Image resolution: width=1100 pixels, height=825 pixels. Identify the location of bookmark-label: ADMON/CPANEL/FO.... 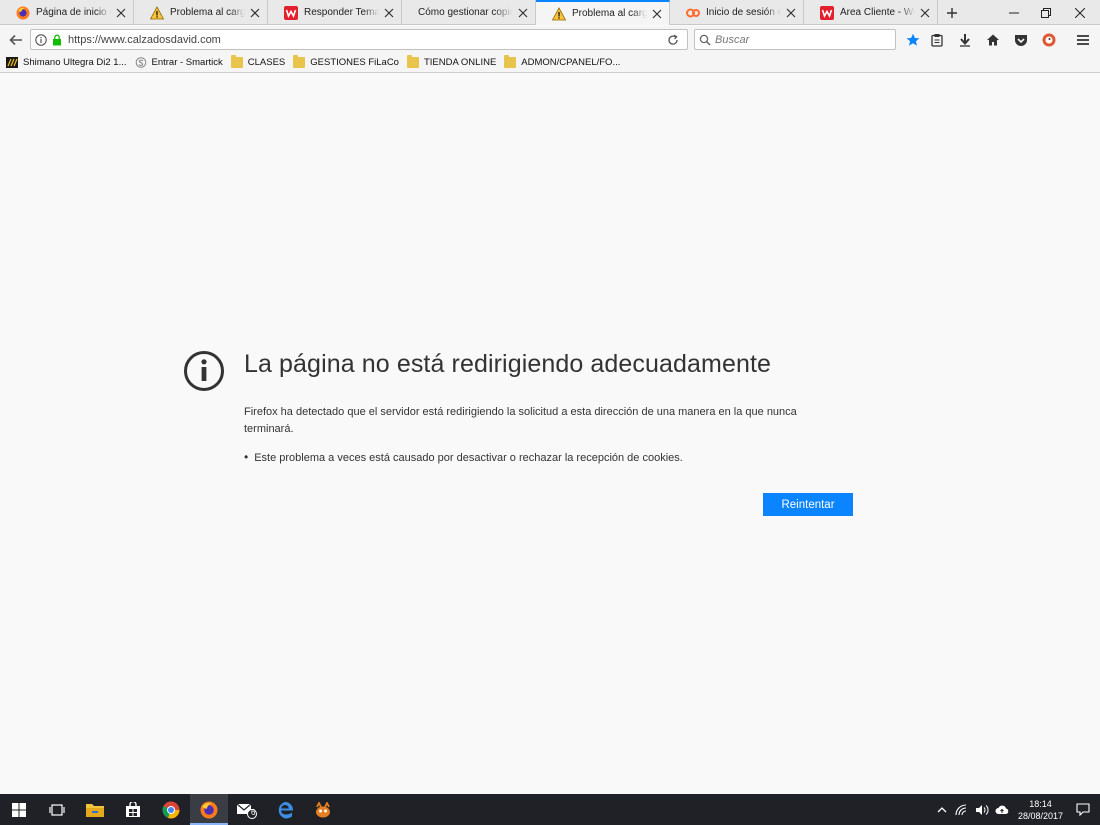
(571, 62).